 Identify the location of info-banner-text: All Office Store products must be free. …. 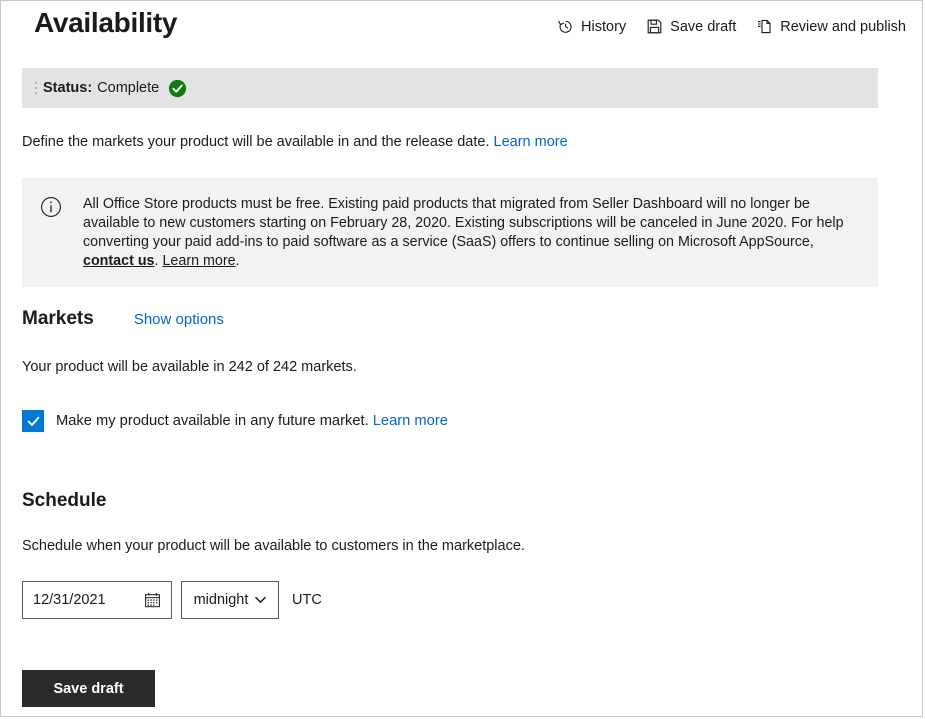
(471, 233).